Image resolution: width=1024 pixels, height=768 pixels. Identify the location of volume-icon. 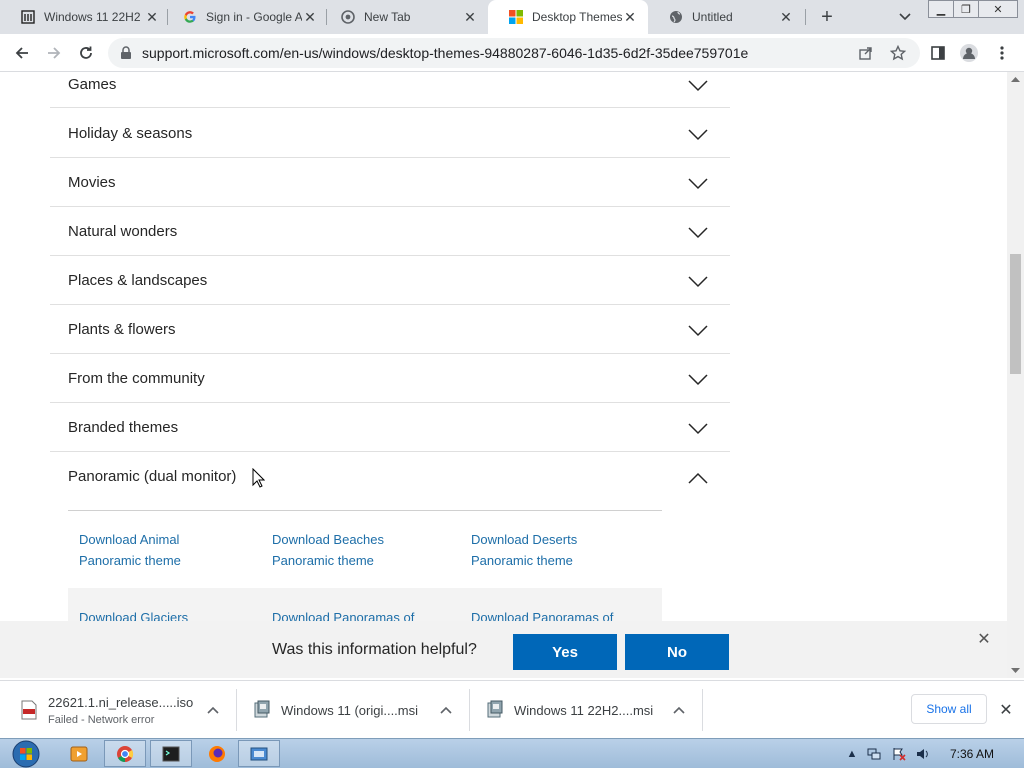
(923, 754).